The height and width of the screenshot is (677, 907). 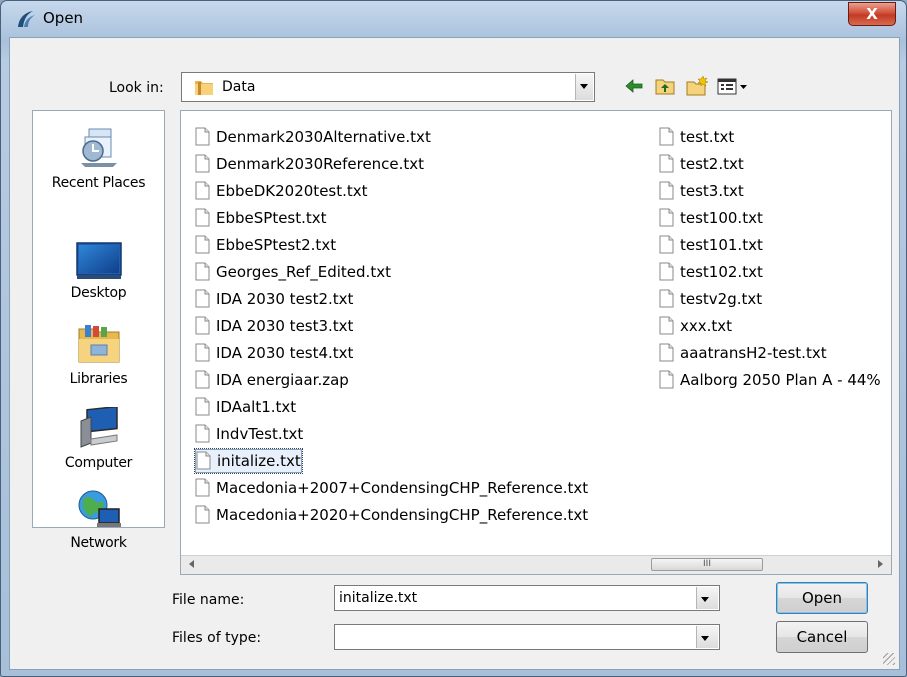 I want to click on file-item: test2.txt, so click(x=701, y=164).